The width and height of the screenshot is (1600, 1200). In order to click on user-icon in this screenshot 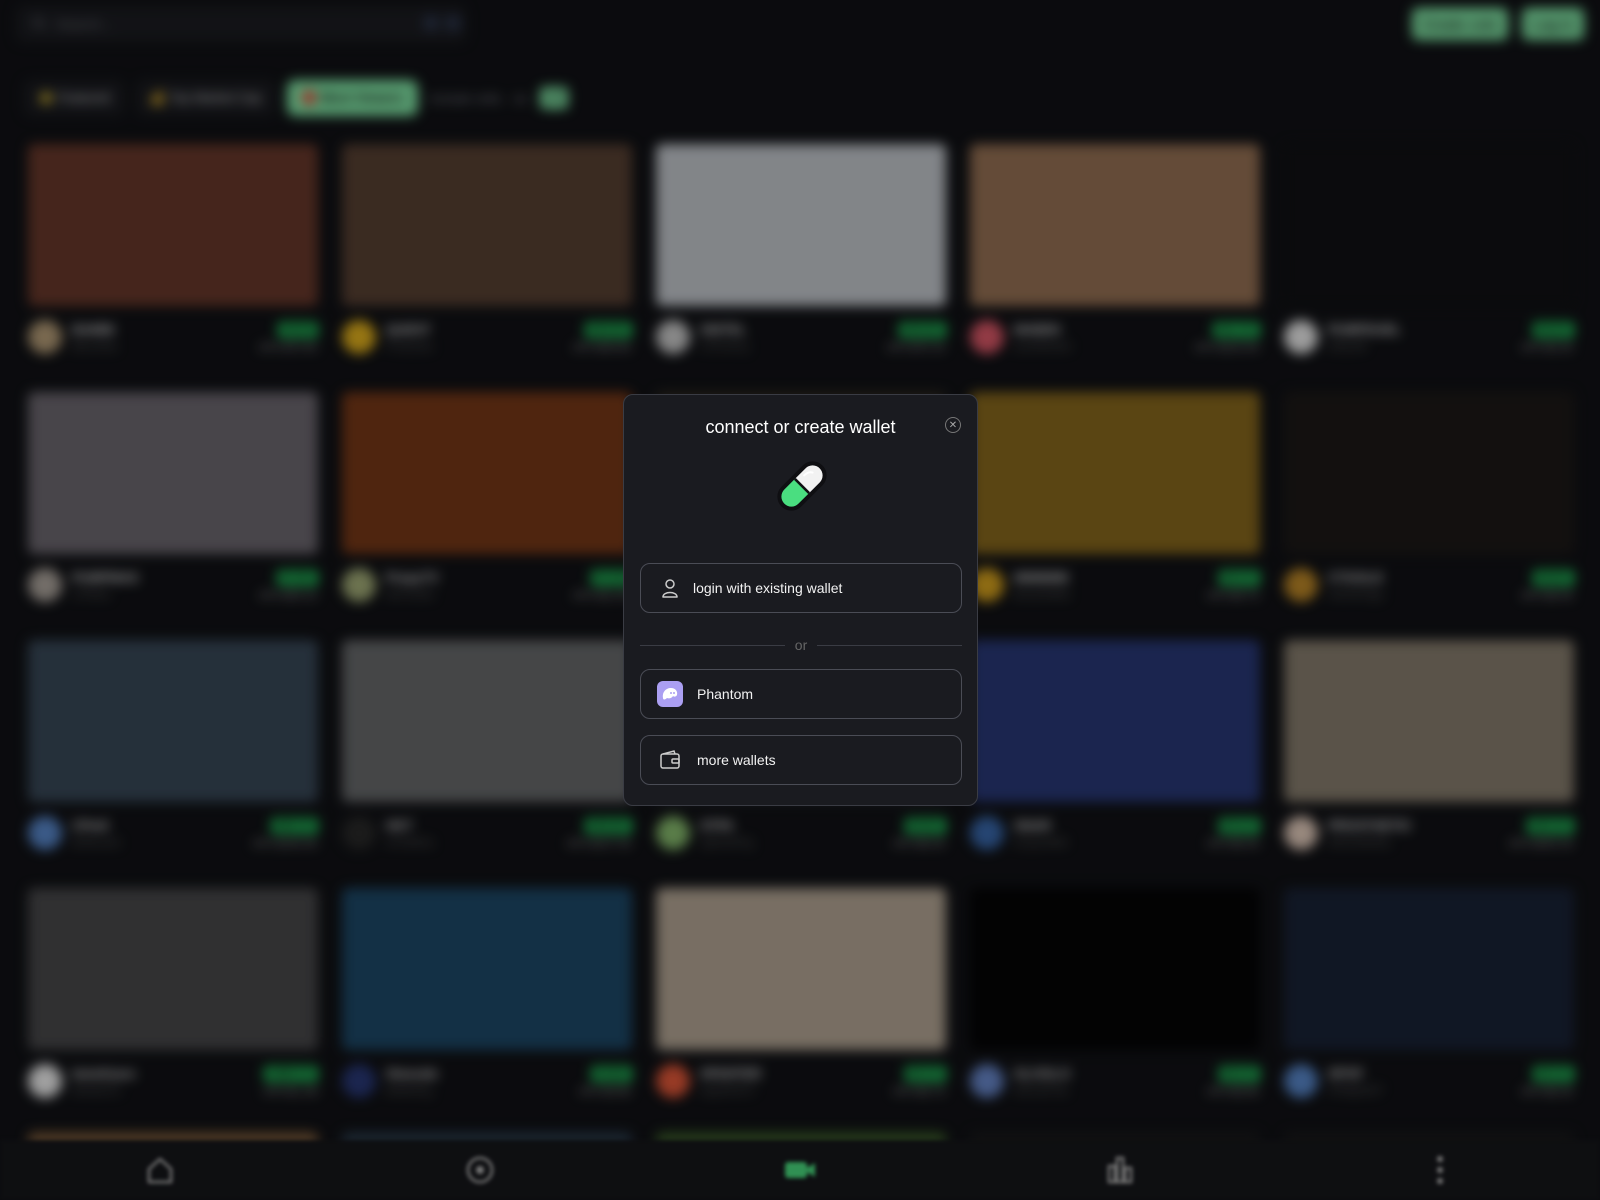, I will do `click(670, 588)`.